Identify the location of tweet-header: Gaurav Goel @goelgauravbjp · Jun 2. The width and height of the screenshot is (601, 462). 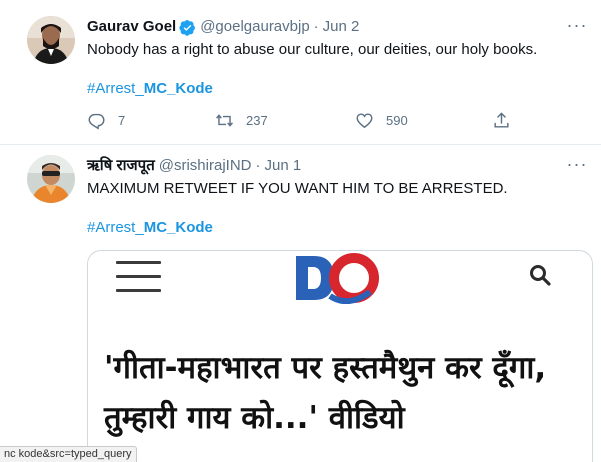
(223, 27).